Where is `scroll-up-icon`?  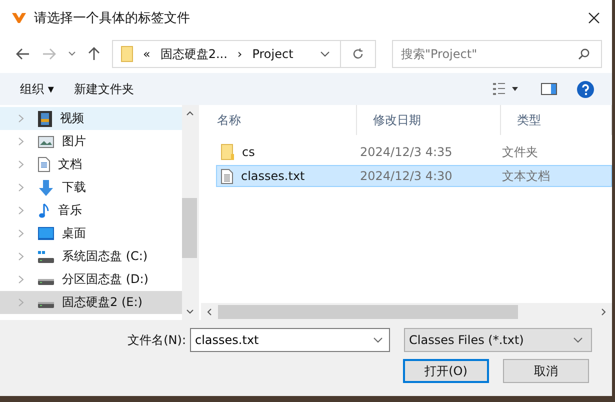 scroll-up-icon is located at coordinates (190, 113).